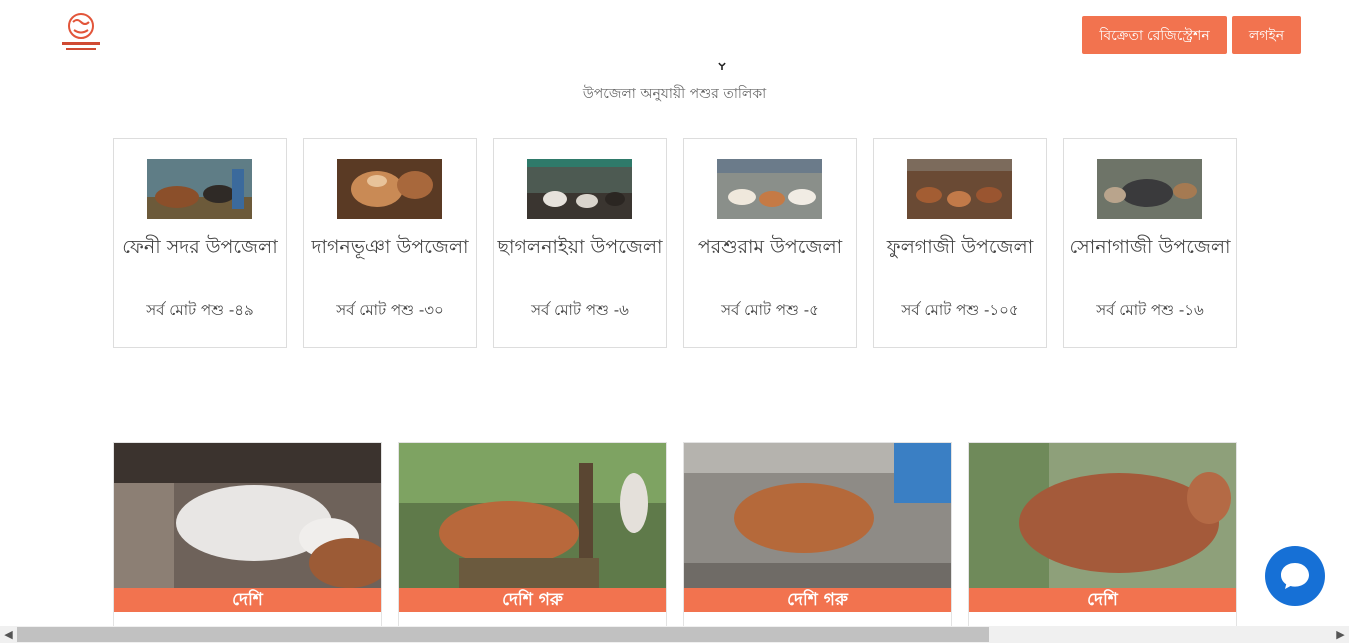 This screenshot has height=643, width=1349. Describe the element at coordinates (390, 310) in the screenshot. I see `upazila-animal-count: সর্ব মোট পশু -৩০` at that location.